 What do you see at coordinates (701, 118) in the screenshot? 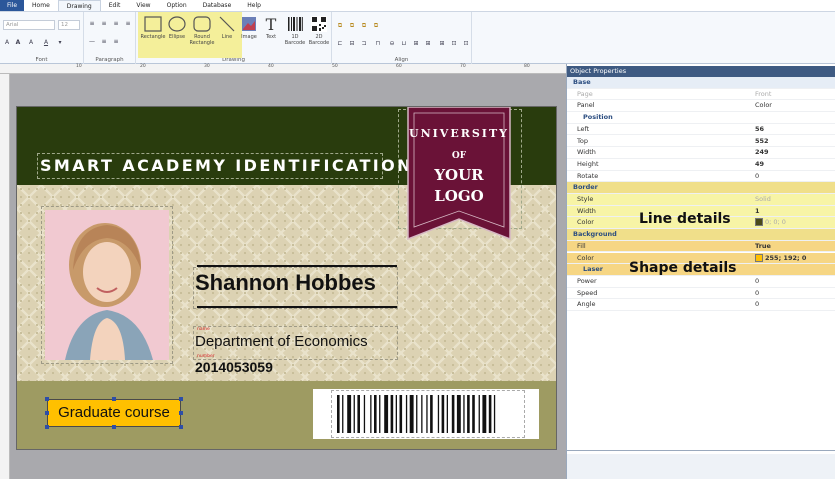
I see `property-category: Position` at bounding box center [701, 118].